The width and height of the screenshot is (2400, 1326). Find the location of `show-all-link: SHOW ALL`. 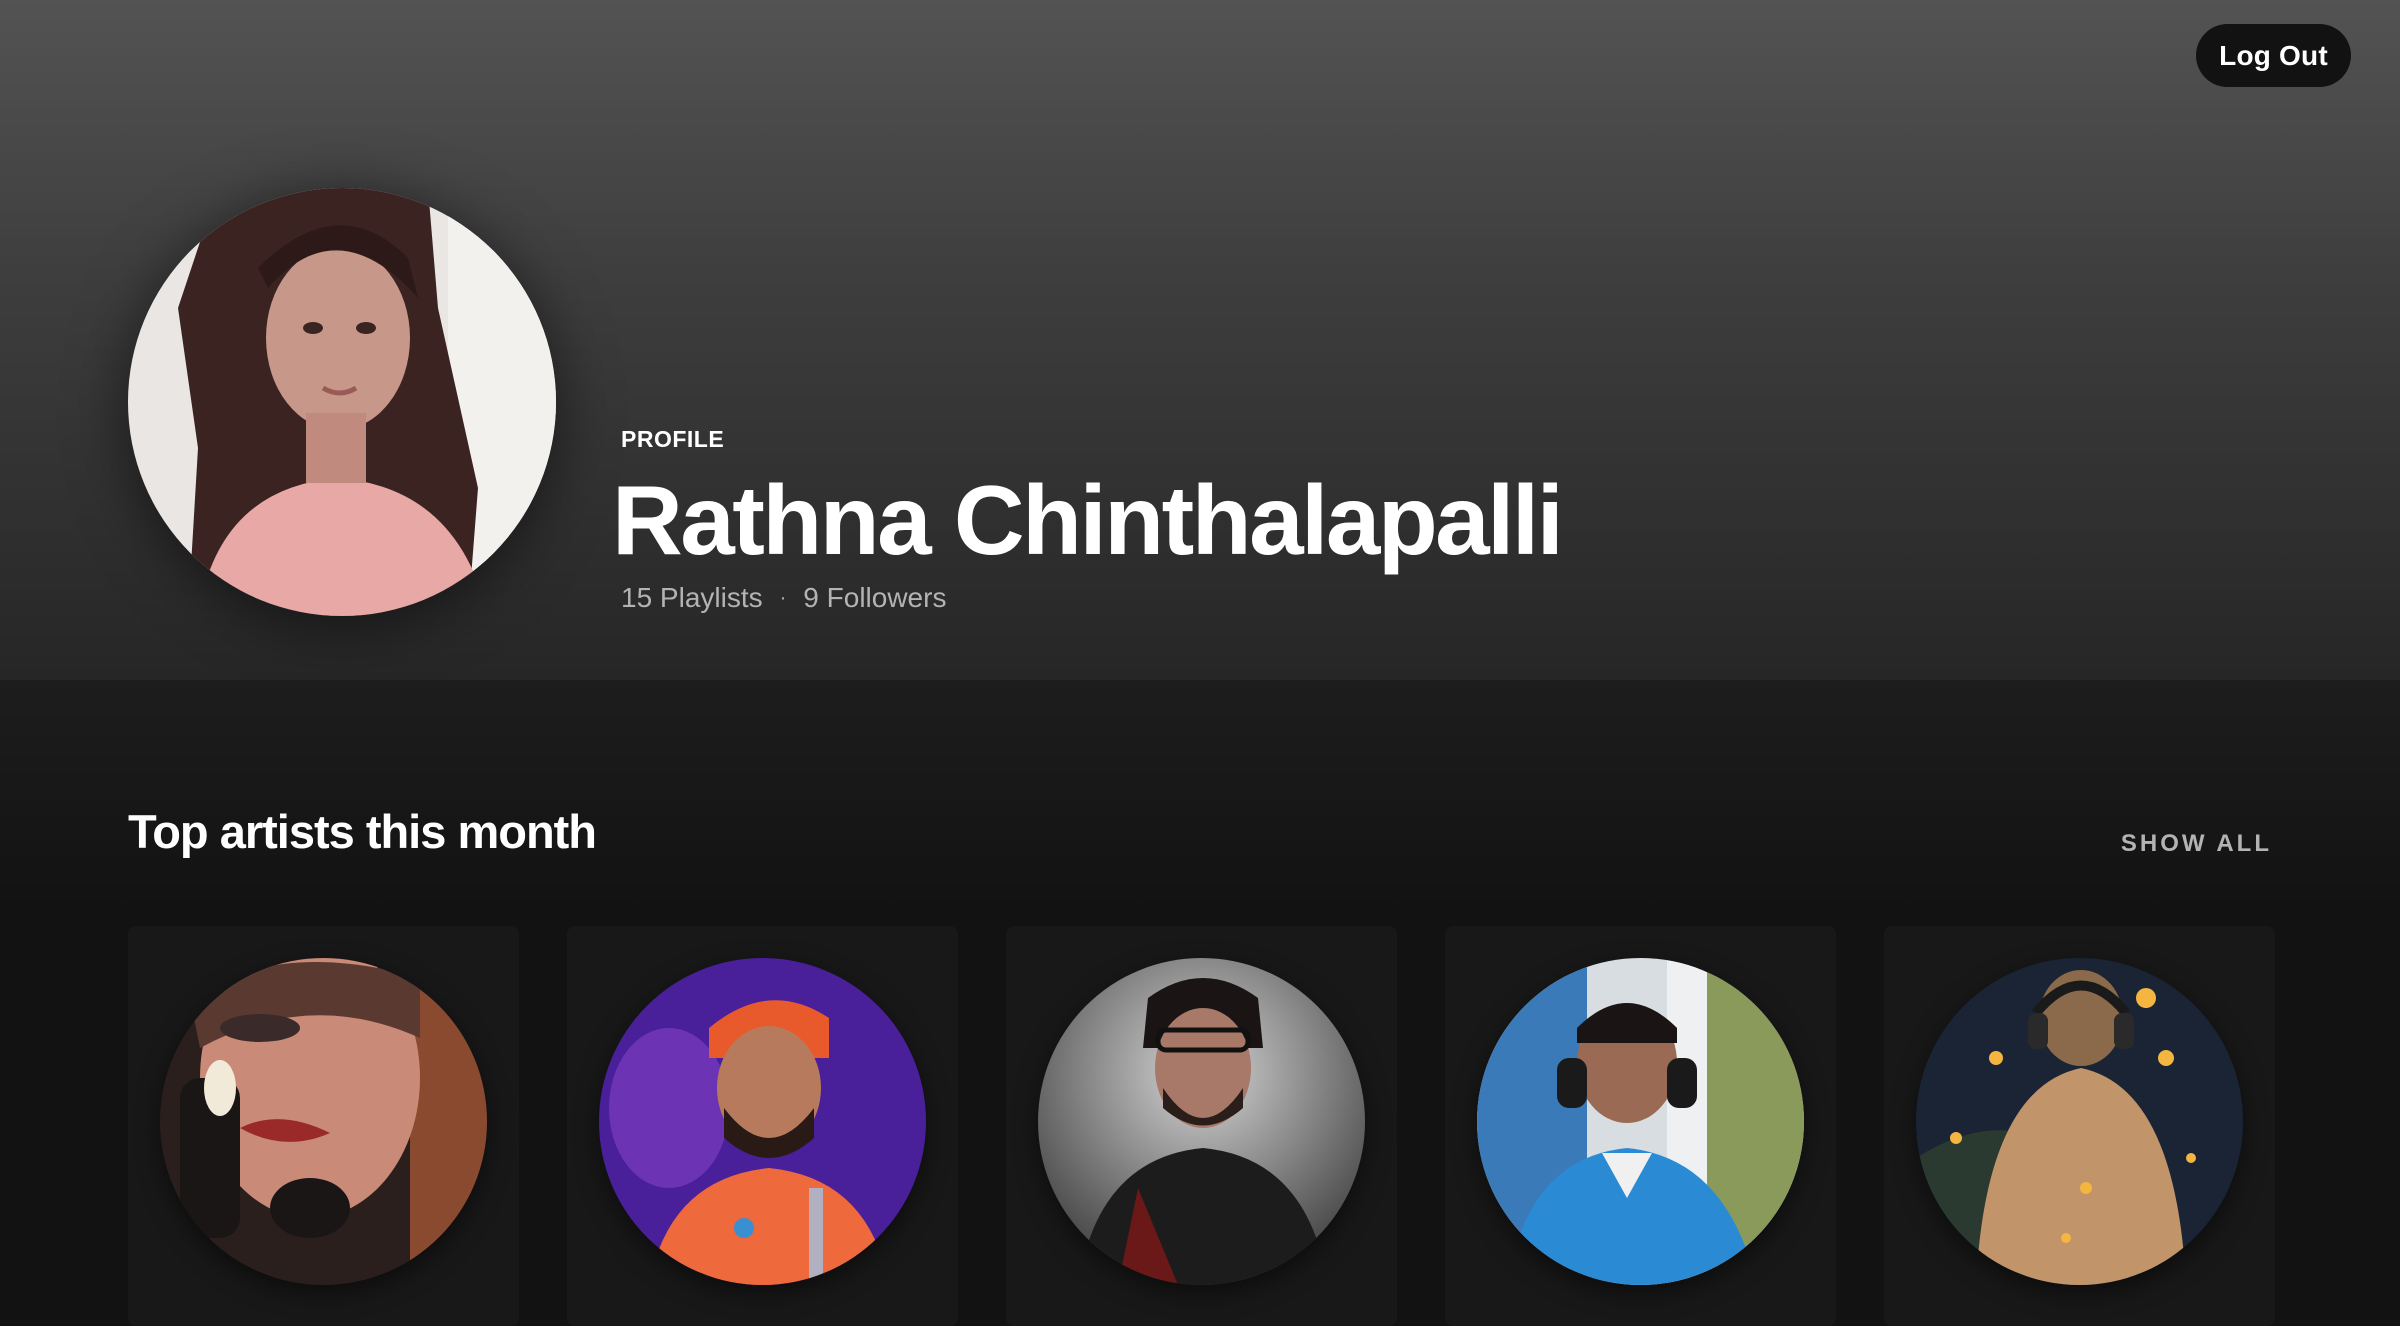

show-all-link: SHOW ALL is located at coordinates (2196, 844).